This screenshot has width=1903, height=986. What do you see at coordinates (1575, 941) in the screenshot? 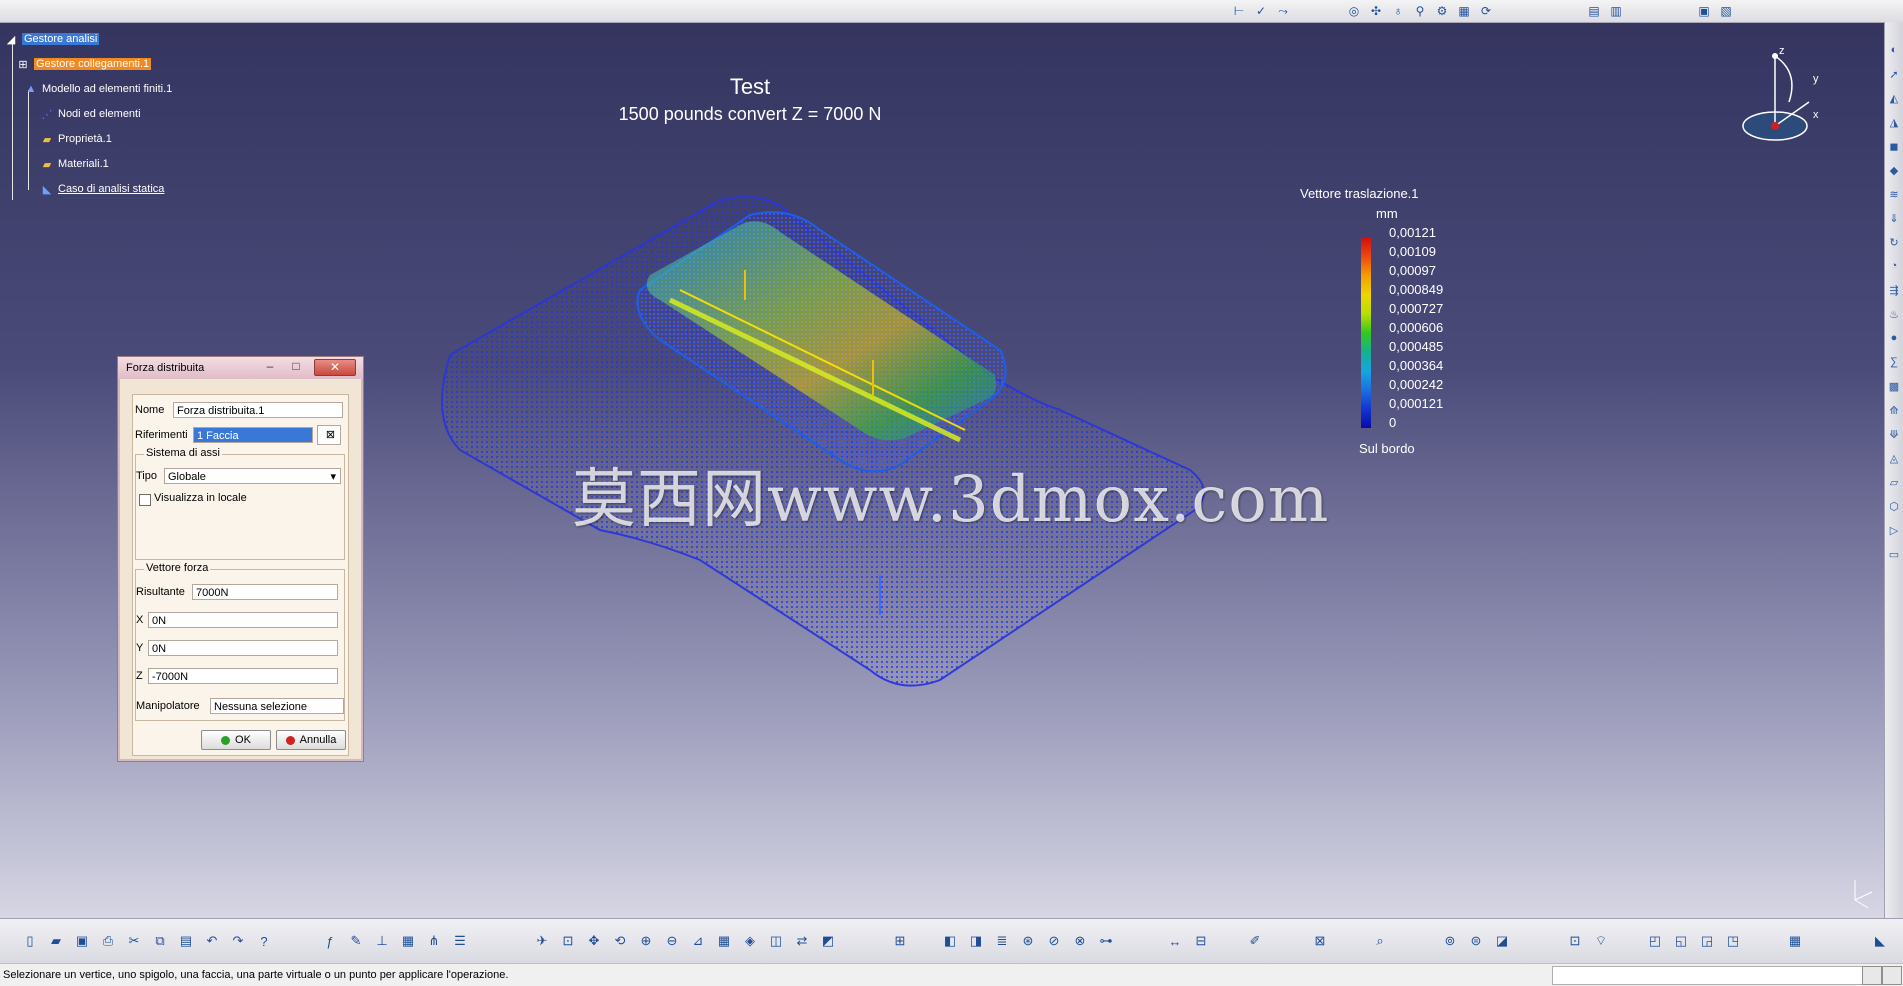
I see `design-table-icon: ⊡` at bounding box center [1575, 941].